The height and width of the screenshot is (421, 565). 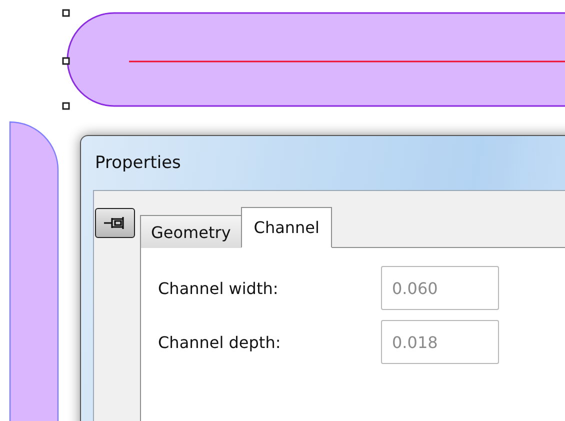 I want to click on pin-button, so click(x=115, y=223).